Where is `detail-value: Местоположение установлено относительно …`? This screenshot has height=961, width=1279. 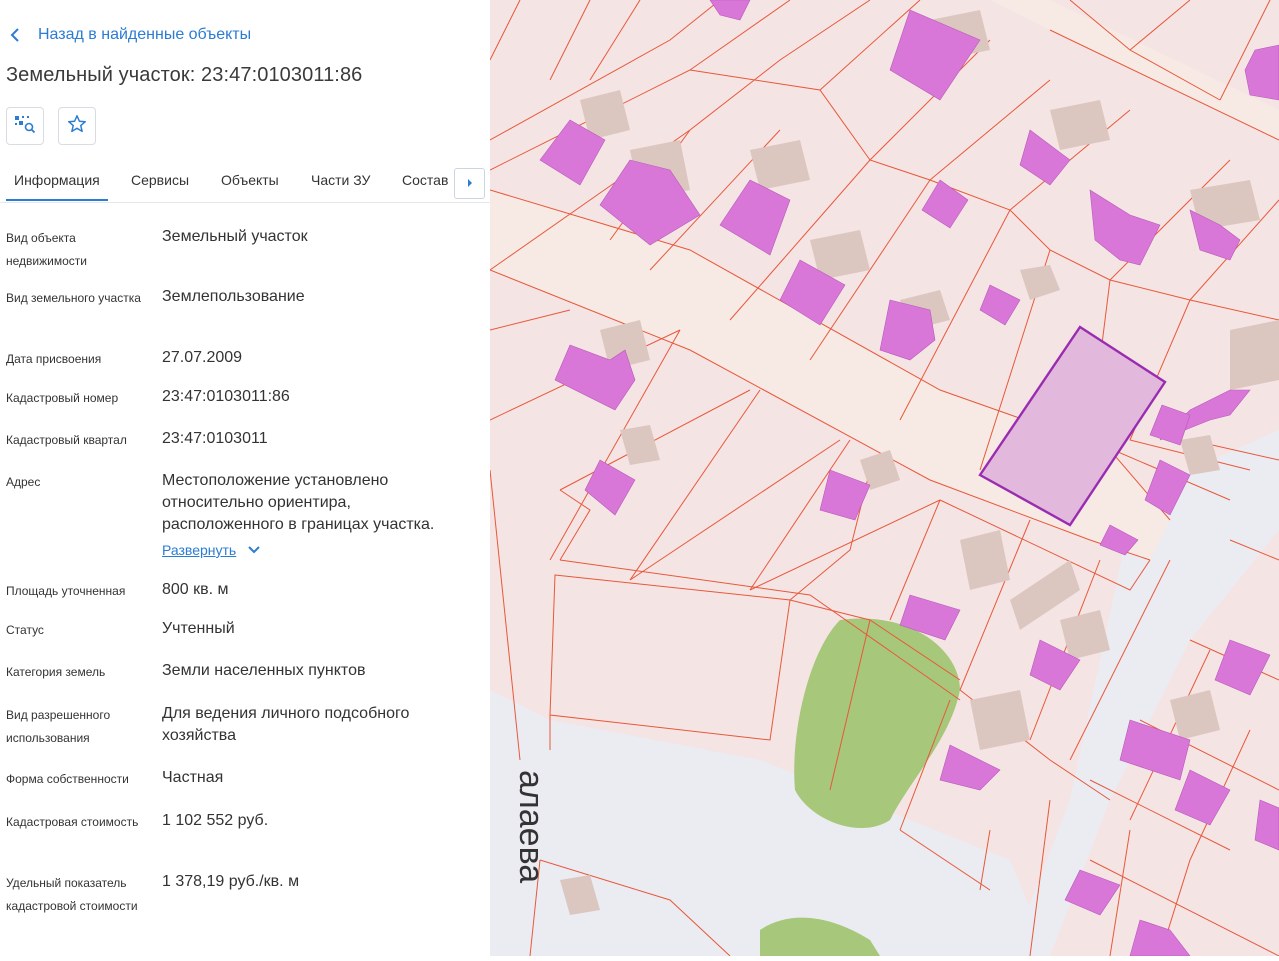 detail-value: Местоположение установлено относительно … is located at coordinates (298, 502).